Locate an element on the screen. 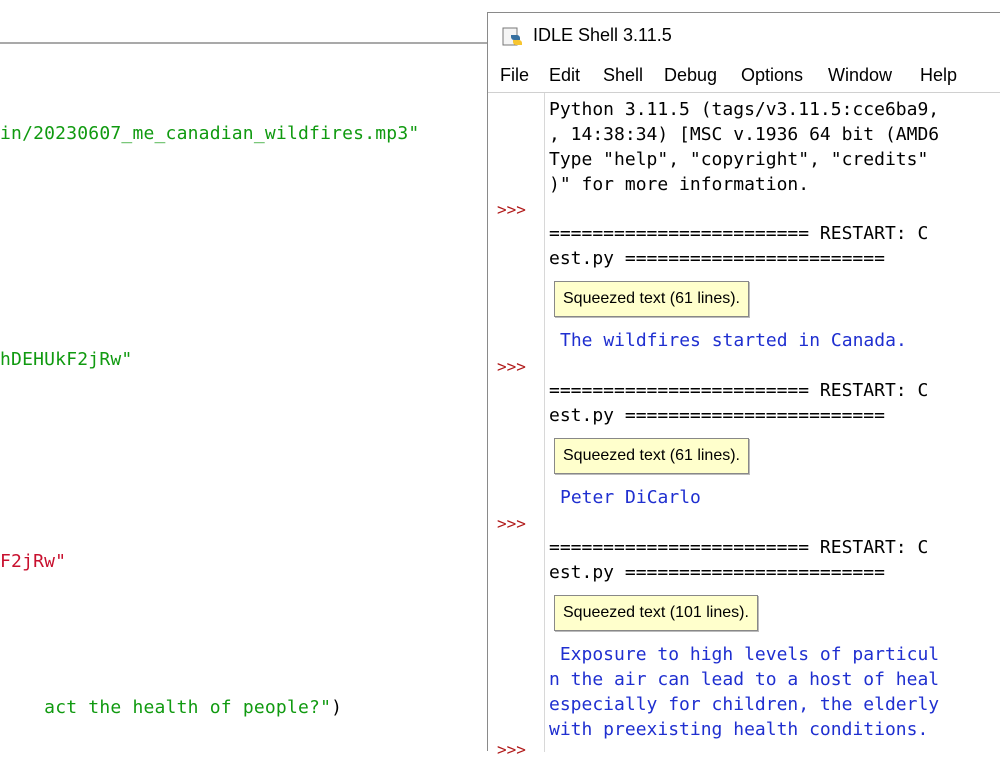 The image size is (1000, 759). banner-line: , 14:38:34) [MSC v.1936 64 bit (AMD6 is located at coordinates (744, 134).